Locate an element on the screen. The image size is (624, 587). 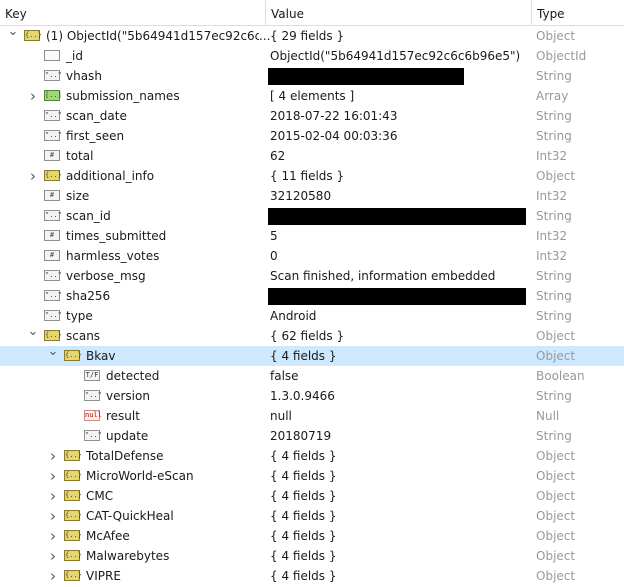
column-header-value: Value is located at coordinates (399, 13).